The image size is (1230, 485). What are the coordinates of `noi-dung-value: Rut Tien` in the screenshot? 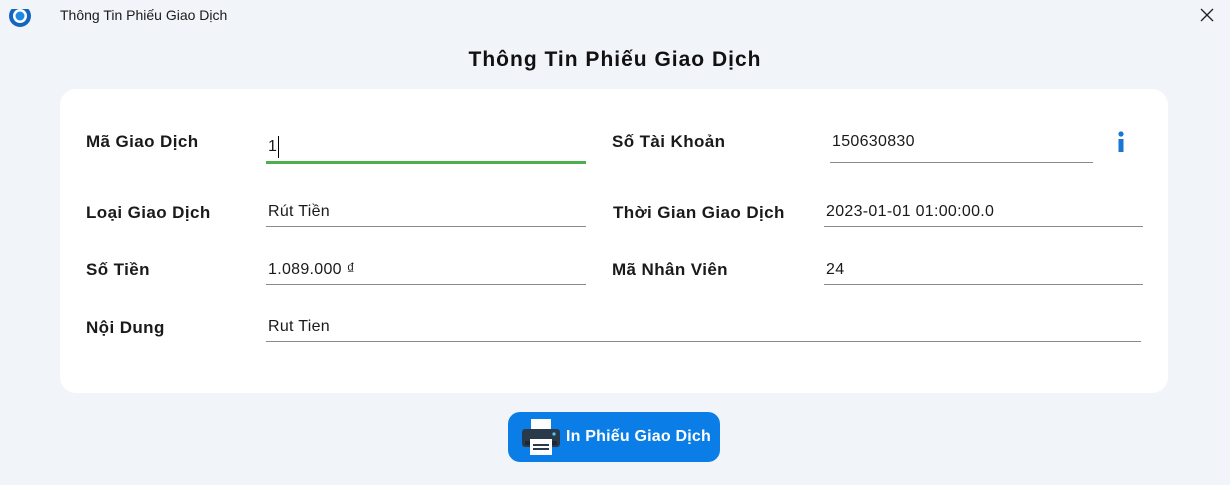 It's located at (299, 326).